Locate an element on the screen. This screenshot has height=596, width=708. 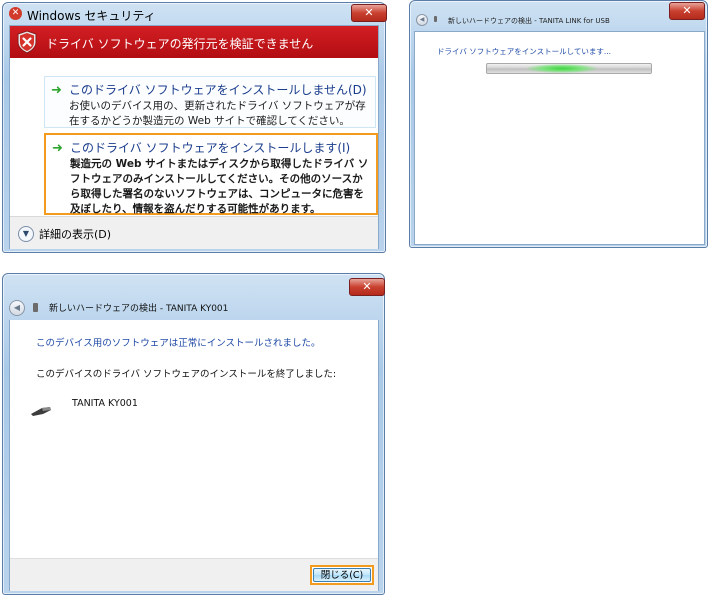
progress-bar is located at coordinates (569, 68).